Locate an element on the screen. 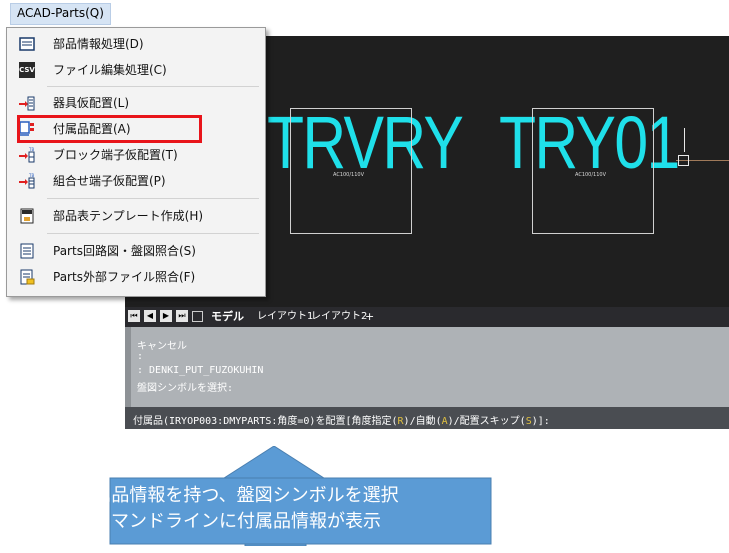 This screenshot has width=729, height=553. combo-terminal-icon: TB is located at coordinates (27, 181).